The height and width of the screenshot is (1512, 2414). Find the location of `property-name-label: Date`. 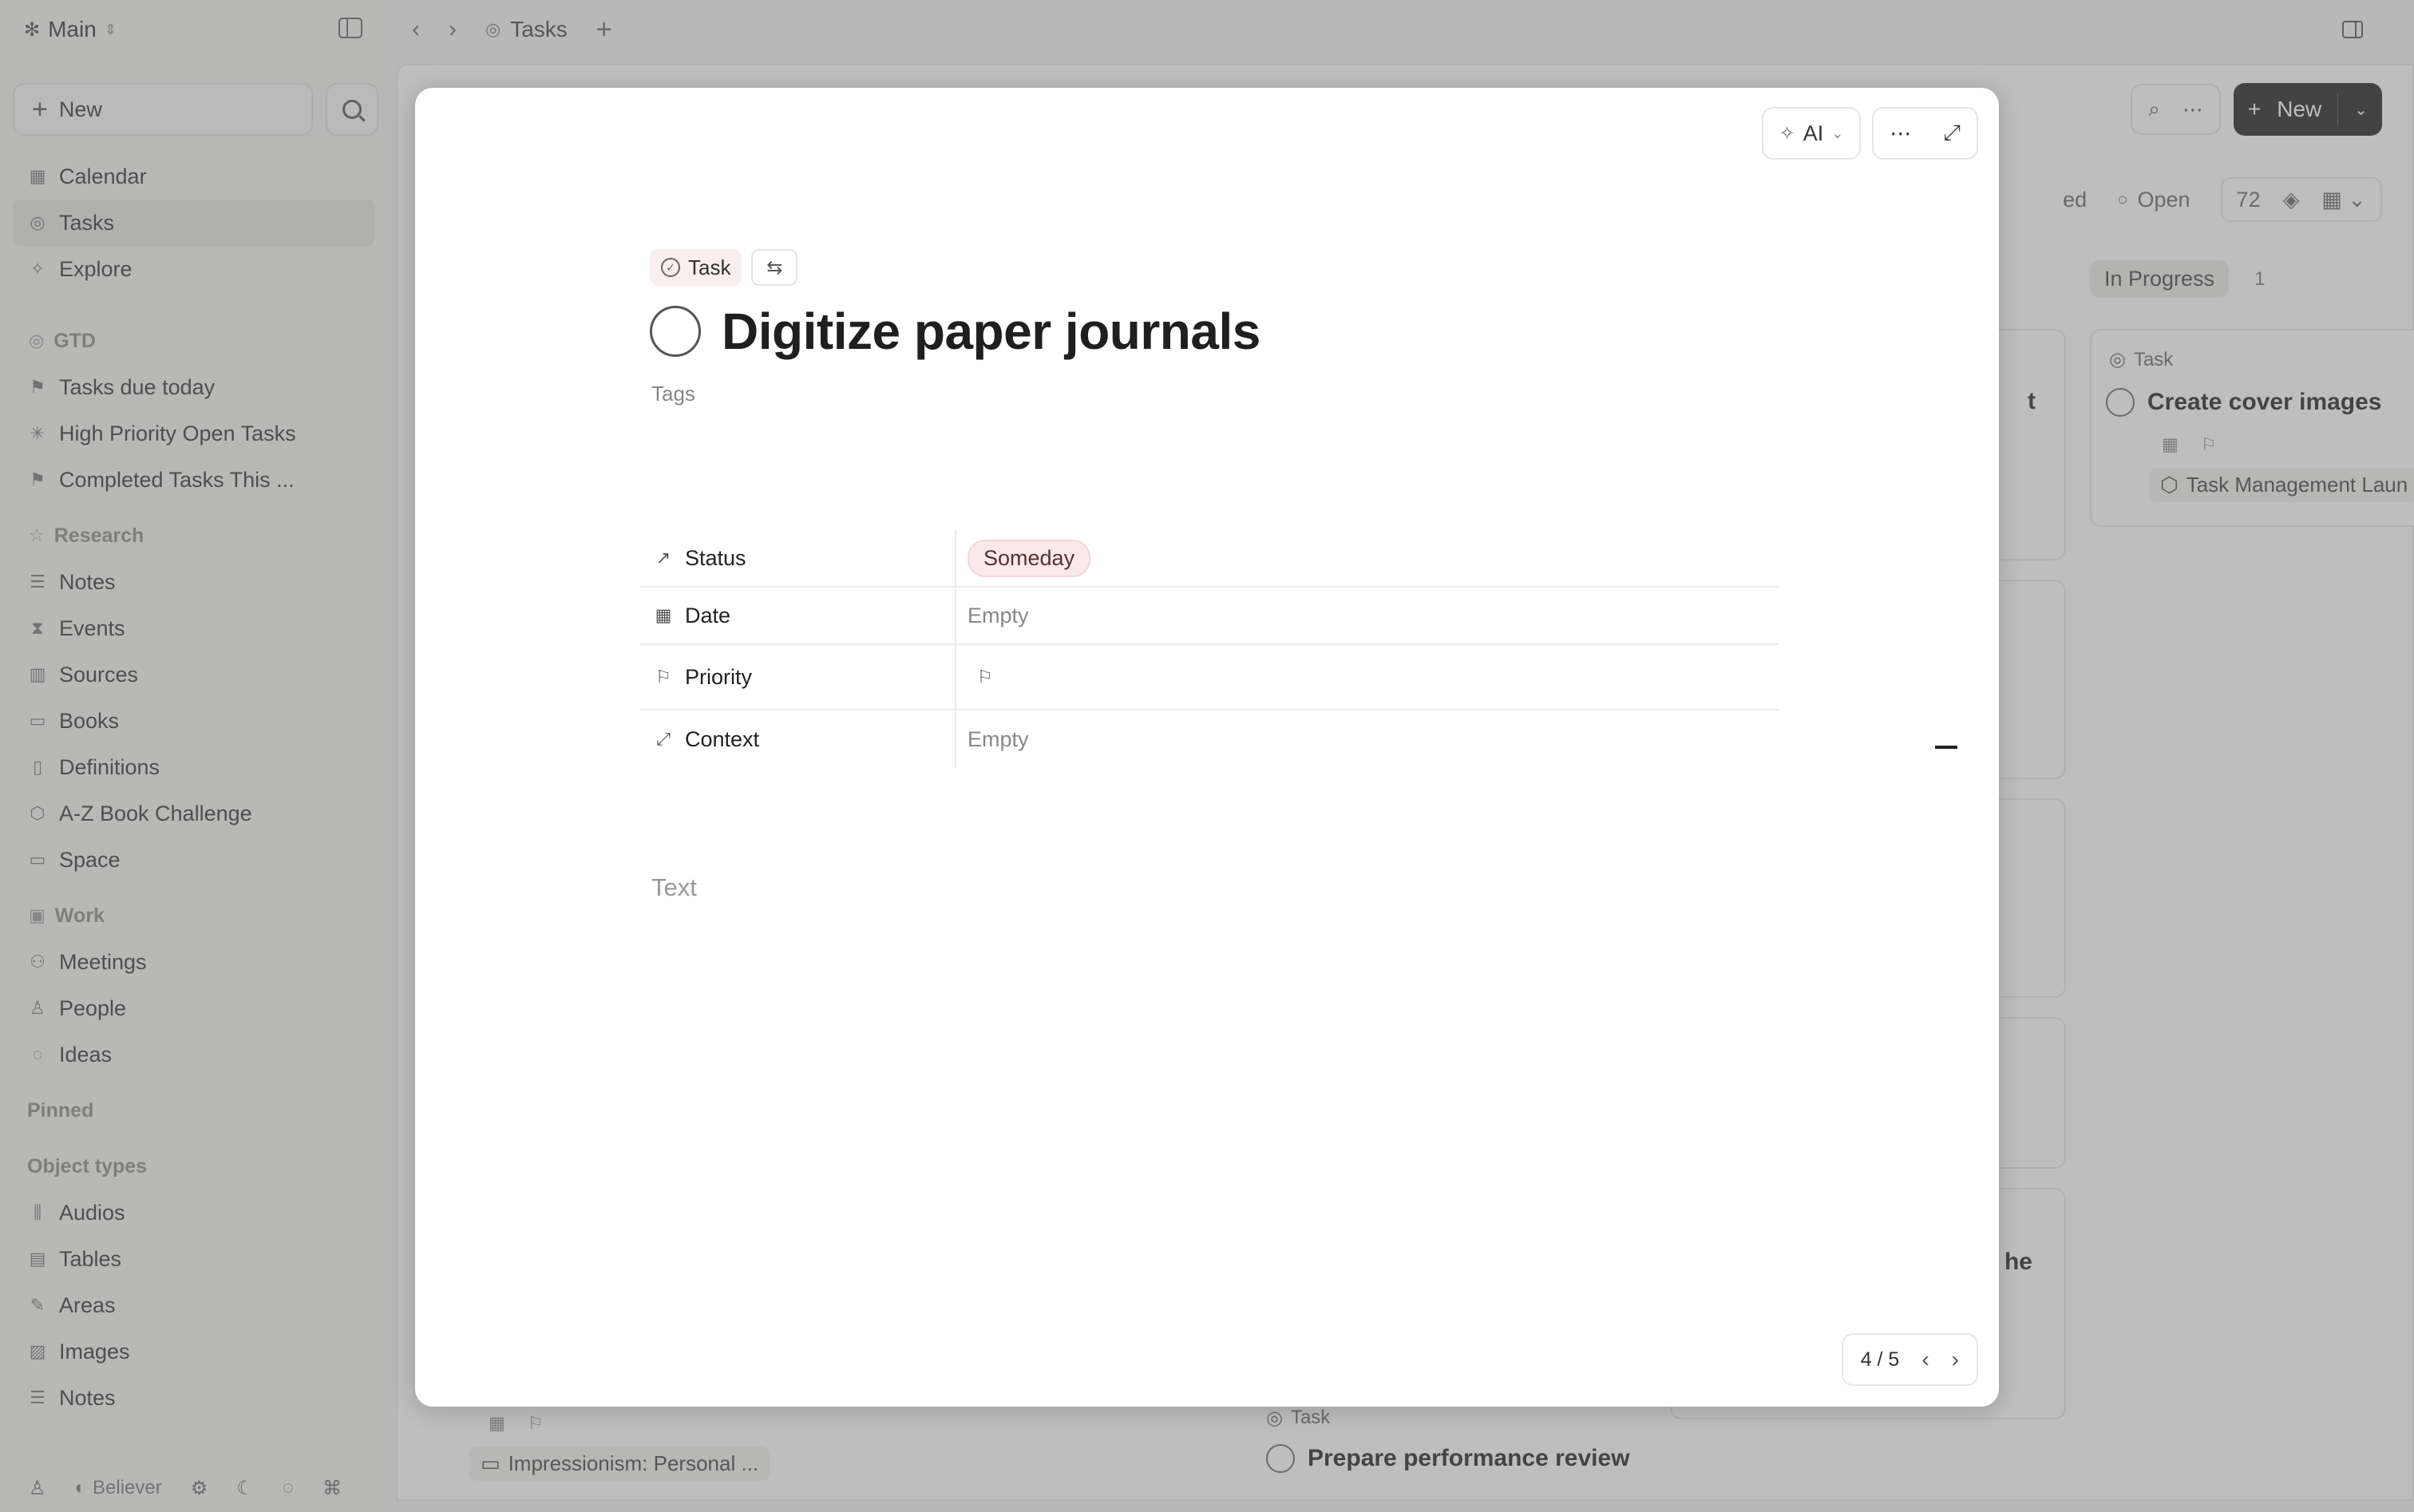

property-name-label: Date is located at coordinates (708, 615).